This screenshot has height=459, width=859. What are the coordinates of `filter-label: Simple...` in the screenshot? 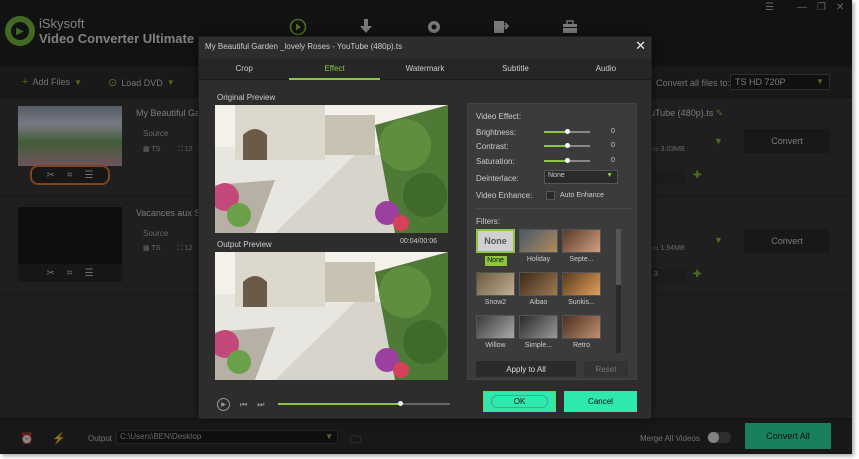 It's located at (538, 345).